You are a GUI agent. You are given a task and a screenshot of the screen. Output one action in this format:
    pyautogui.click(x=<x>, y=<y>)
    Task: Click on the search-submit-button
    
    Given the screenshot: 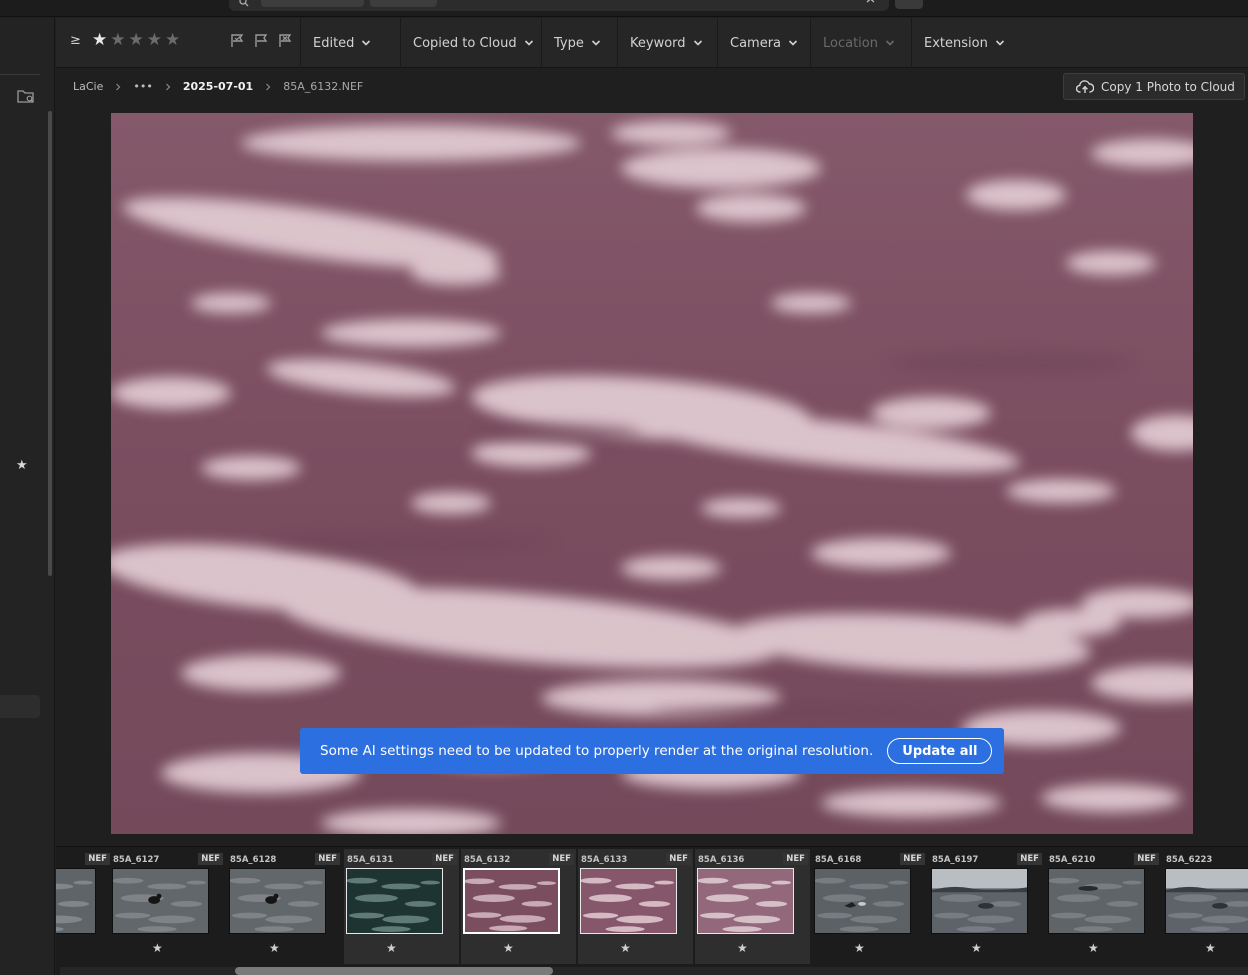 What is the action you would take?
    pyautogui.click(x=909, y=4)
    